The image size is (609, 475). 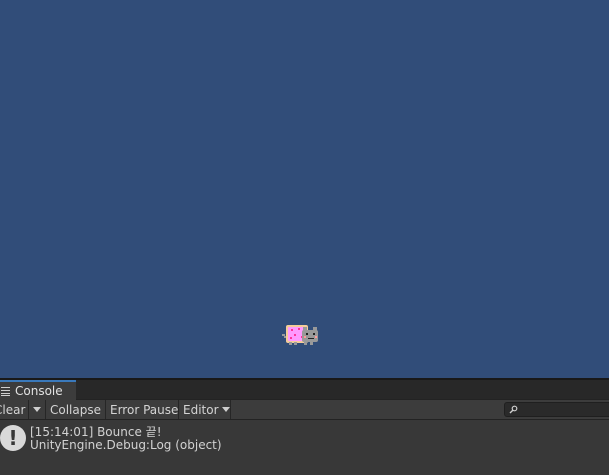 I want to click on console-toolbar: Clear Collapse Error Pause Editor, so click(x=304, y=410).